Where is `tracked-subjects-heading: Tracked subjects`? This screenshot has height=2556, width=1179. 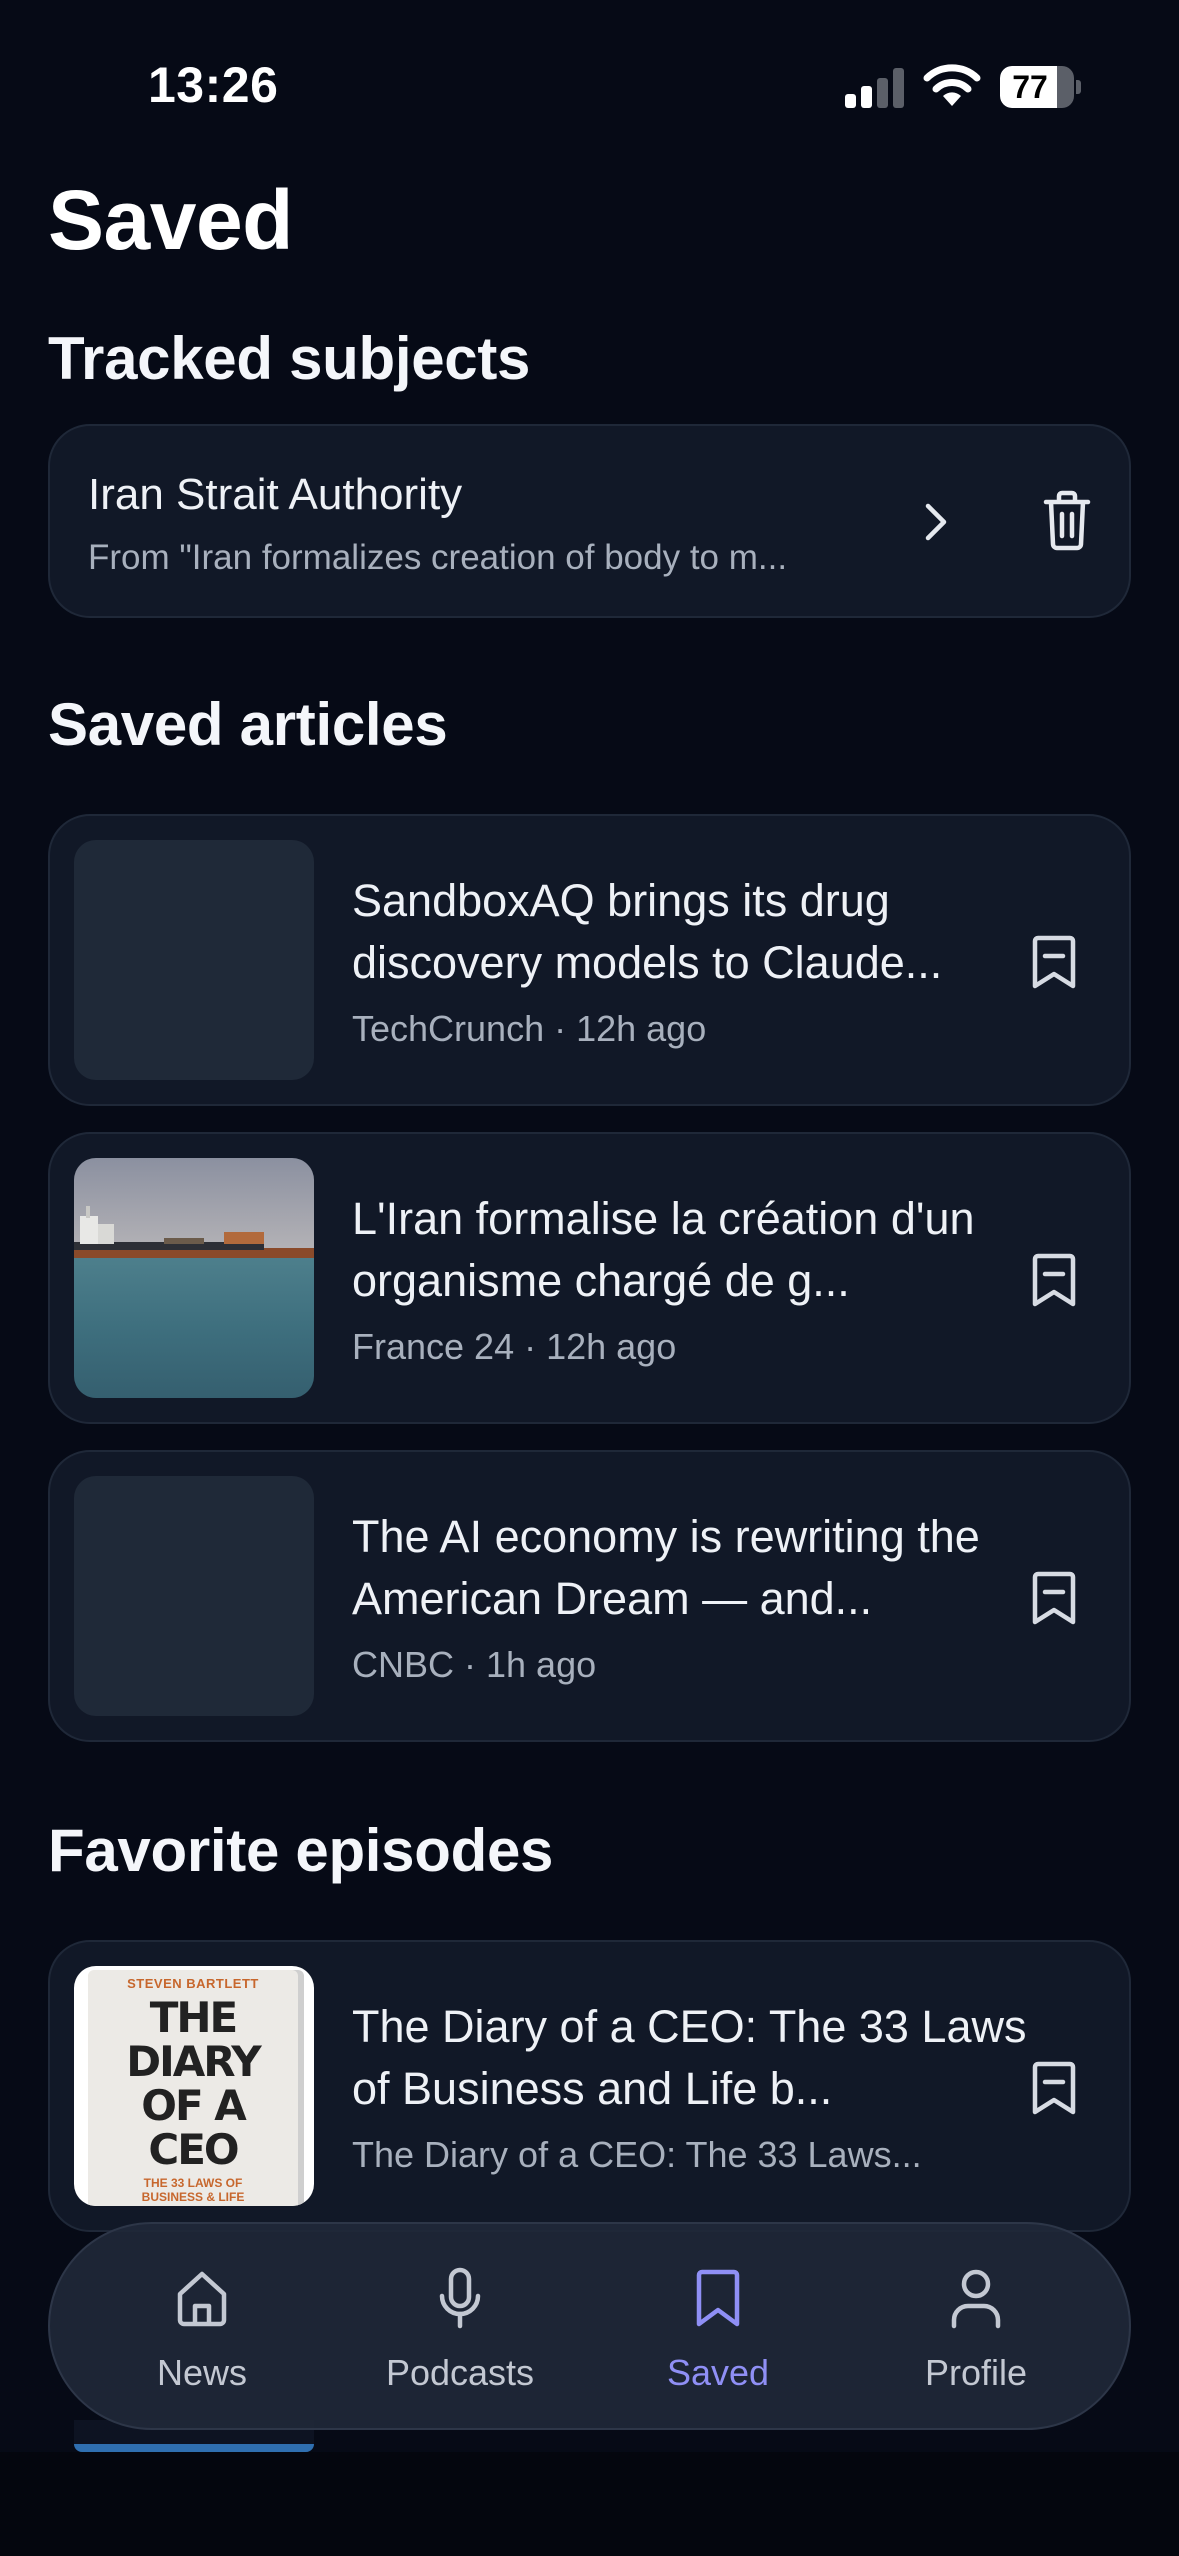
tracked-subjects-heading: Tracked subjects is located at coordinates (289, 358).